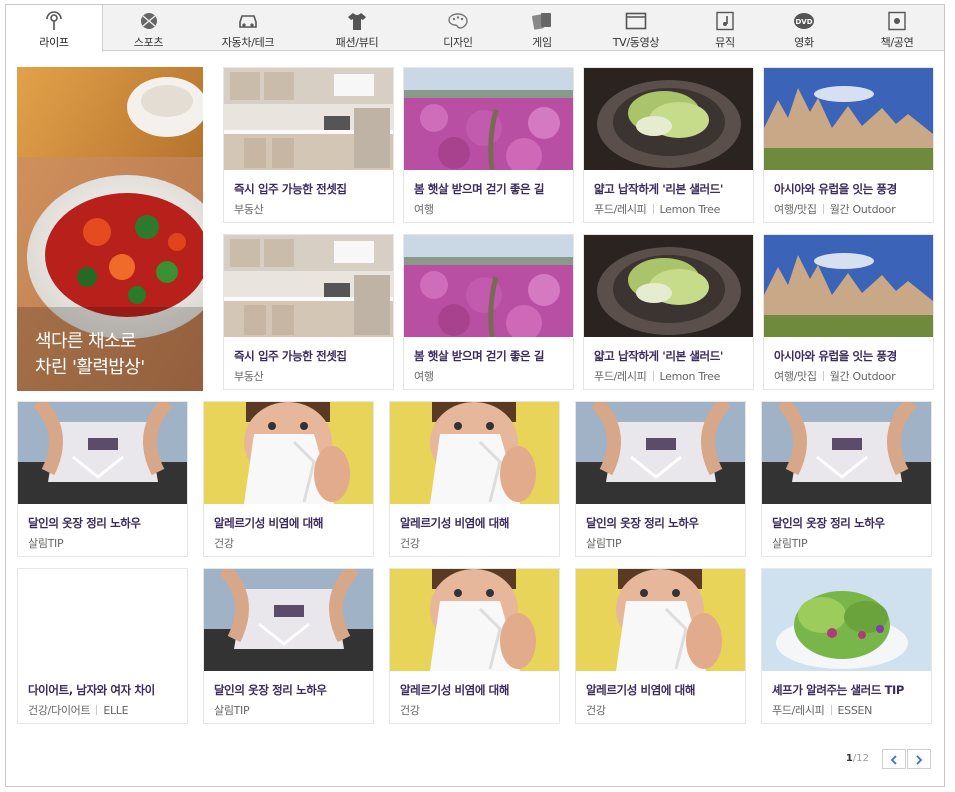  I want to click on article-title: 아시아와 유럽을 잇는 풍경, so click(835, 356).